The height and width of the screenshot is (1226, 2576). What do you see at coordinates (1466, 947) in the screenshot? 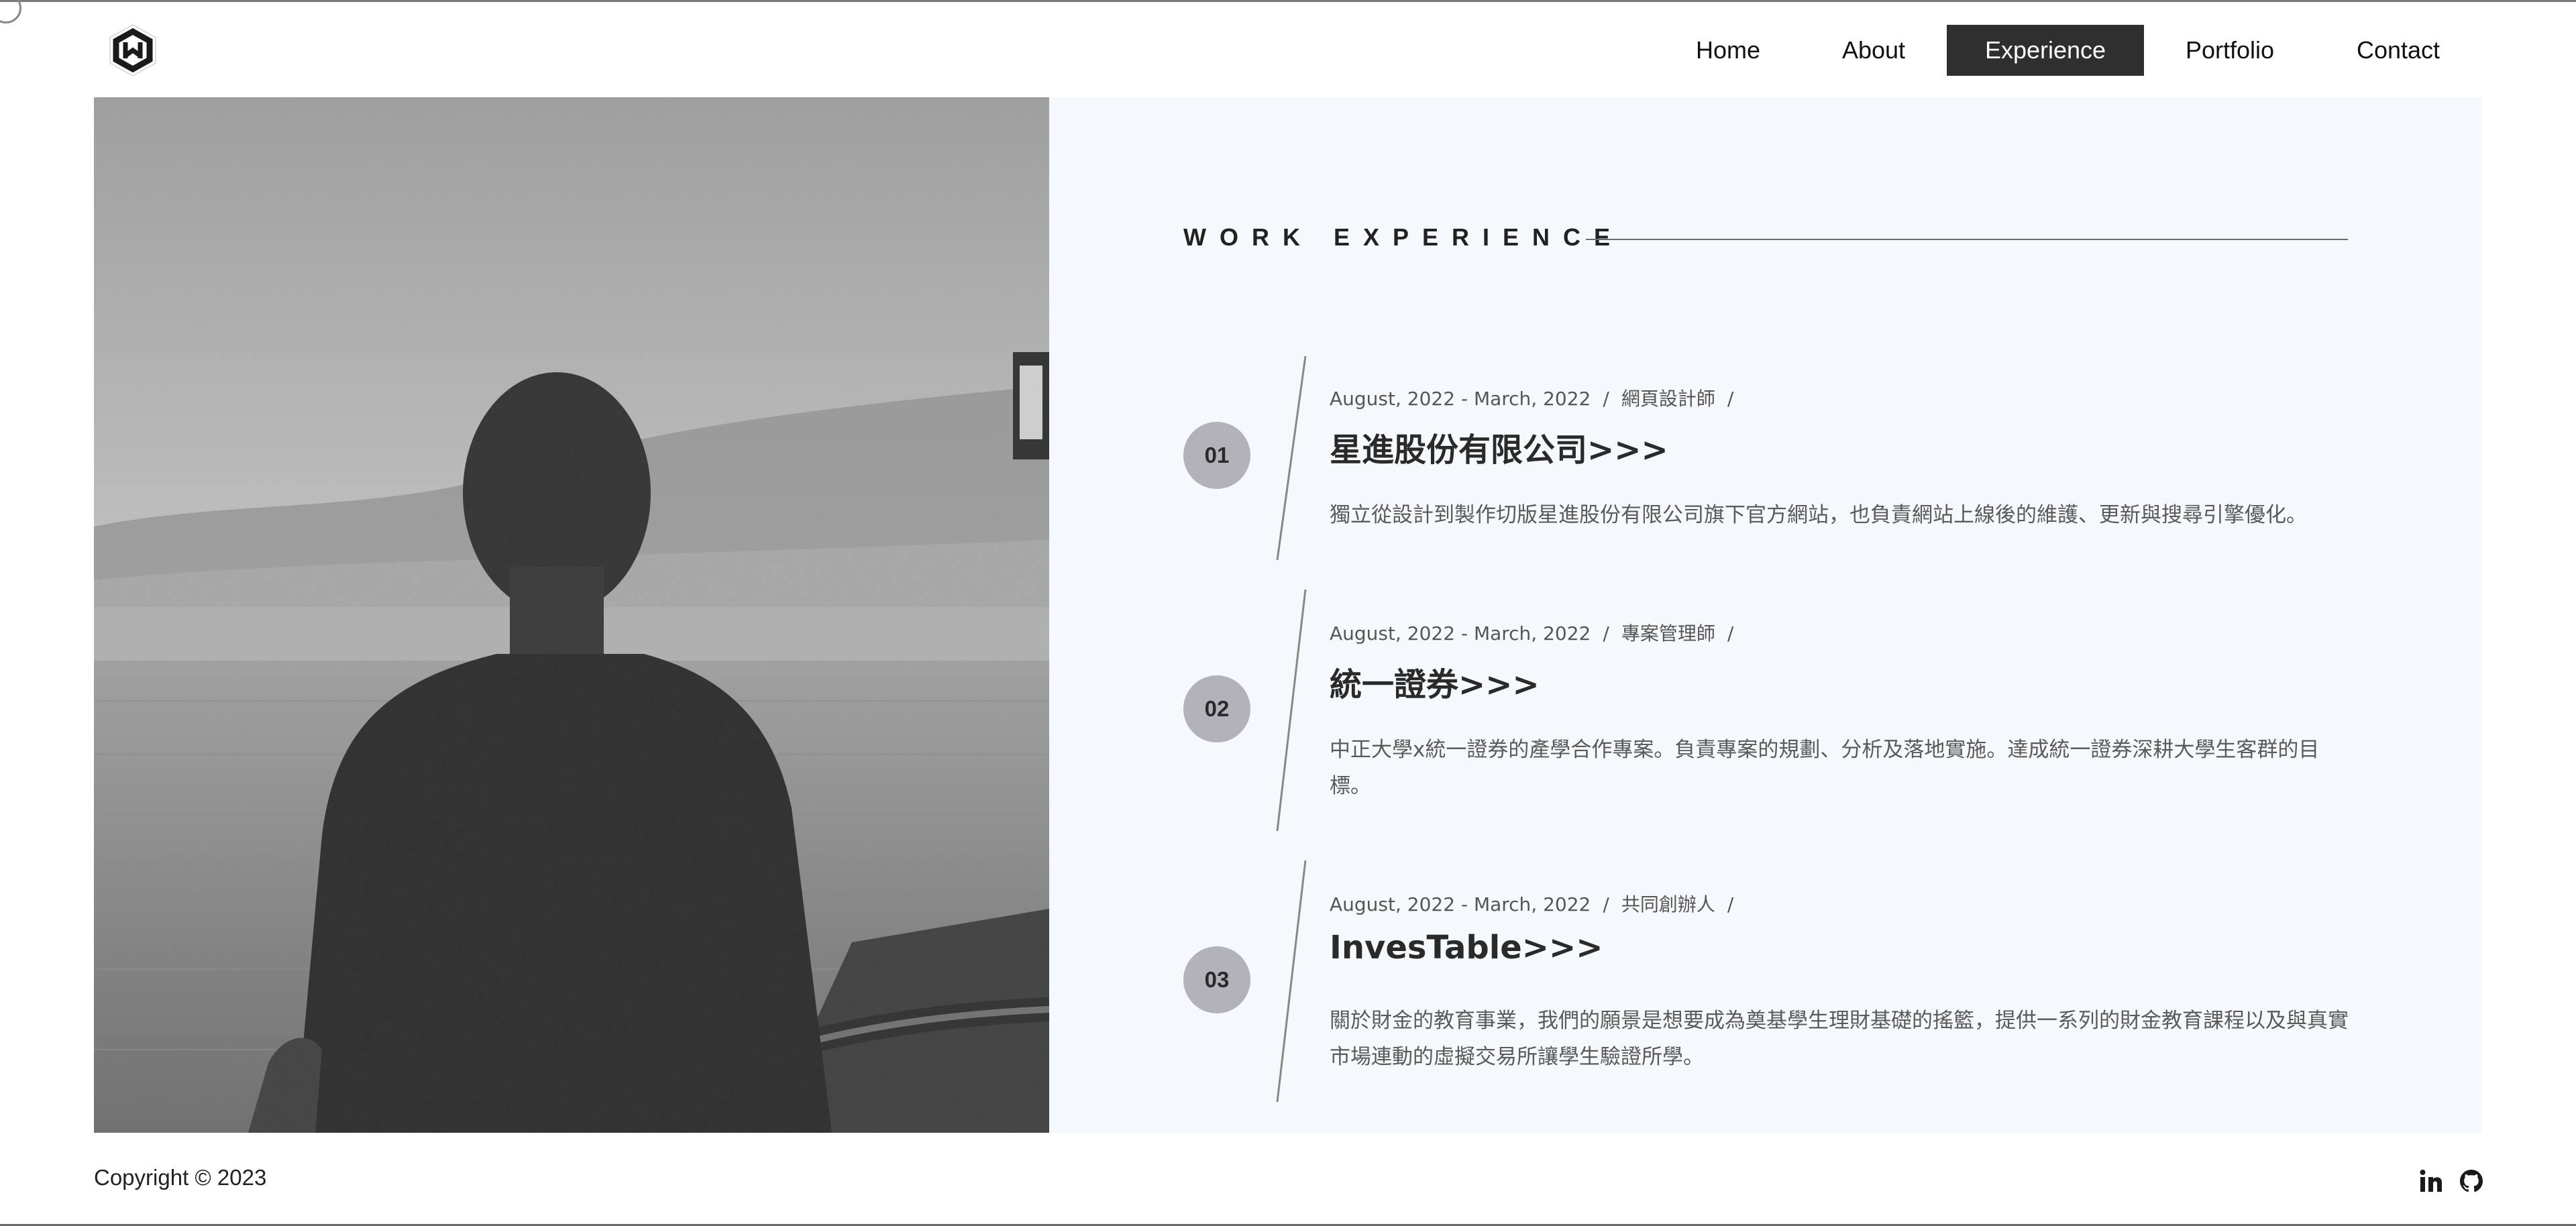
I see `experience-company-link: InvesTable>>>` at bounding box center [1466, 947].